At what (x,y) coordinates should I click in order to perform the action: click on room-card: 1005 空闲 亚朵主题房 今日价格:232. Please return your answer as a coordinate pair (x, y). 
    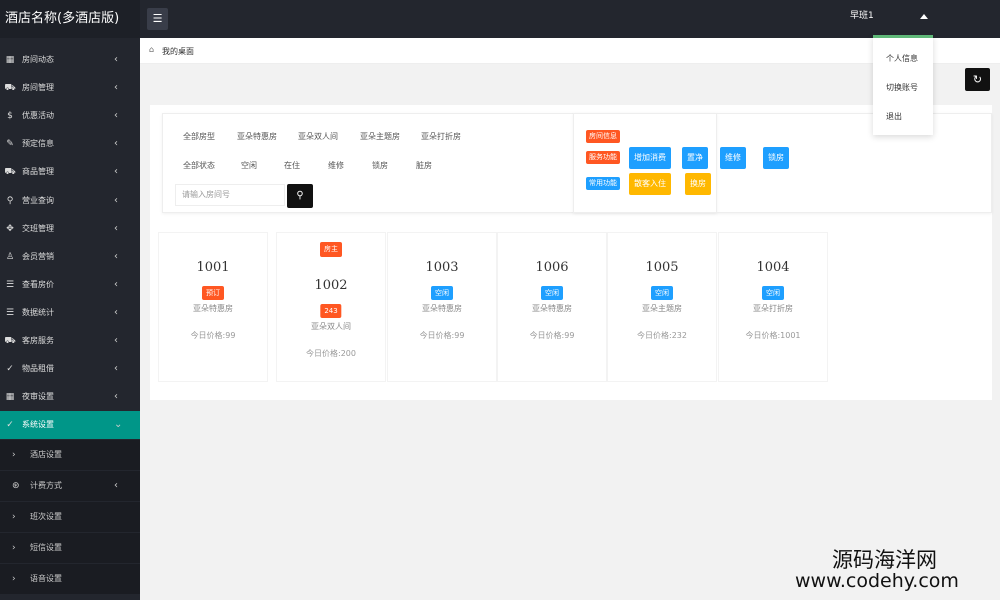
    Looking at the image, I should click on (662, 307).